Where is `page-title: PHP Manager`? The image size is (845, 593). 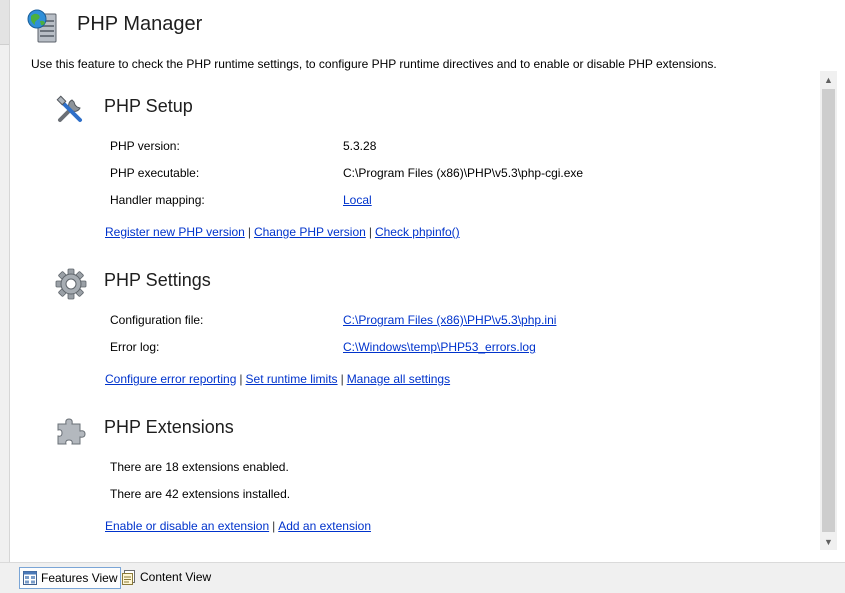
page-title: PHP Manager is located at coordinates (140, 24).